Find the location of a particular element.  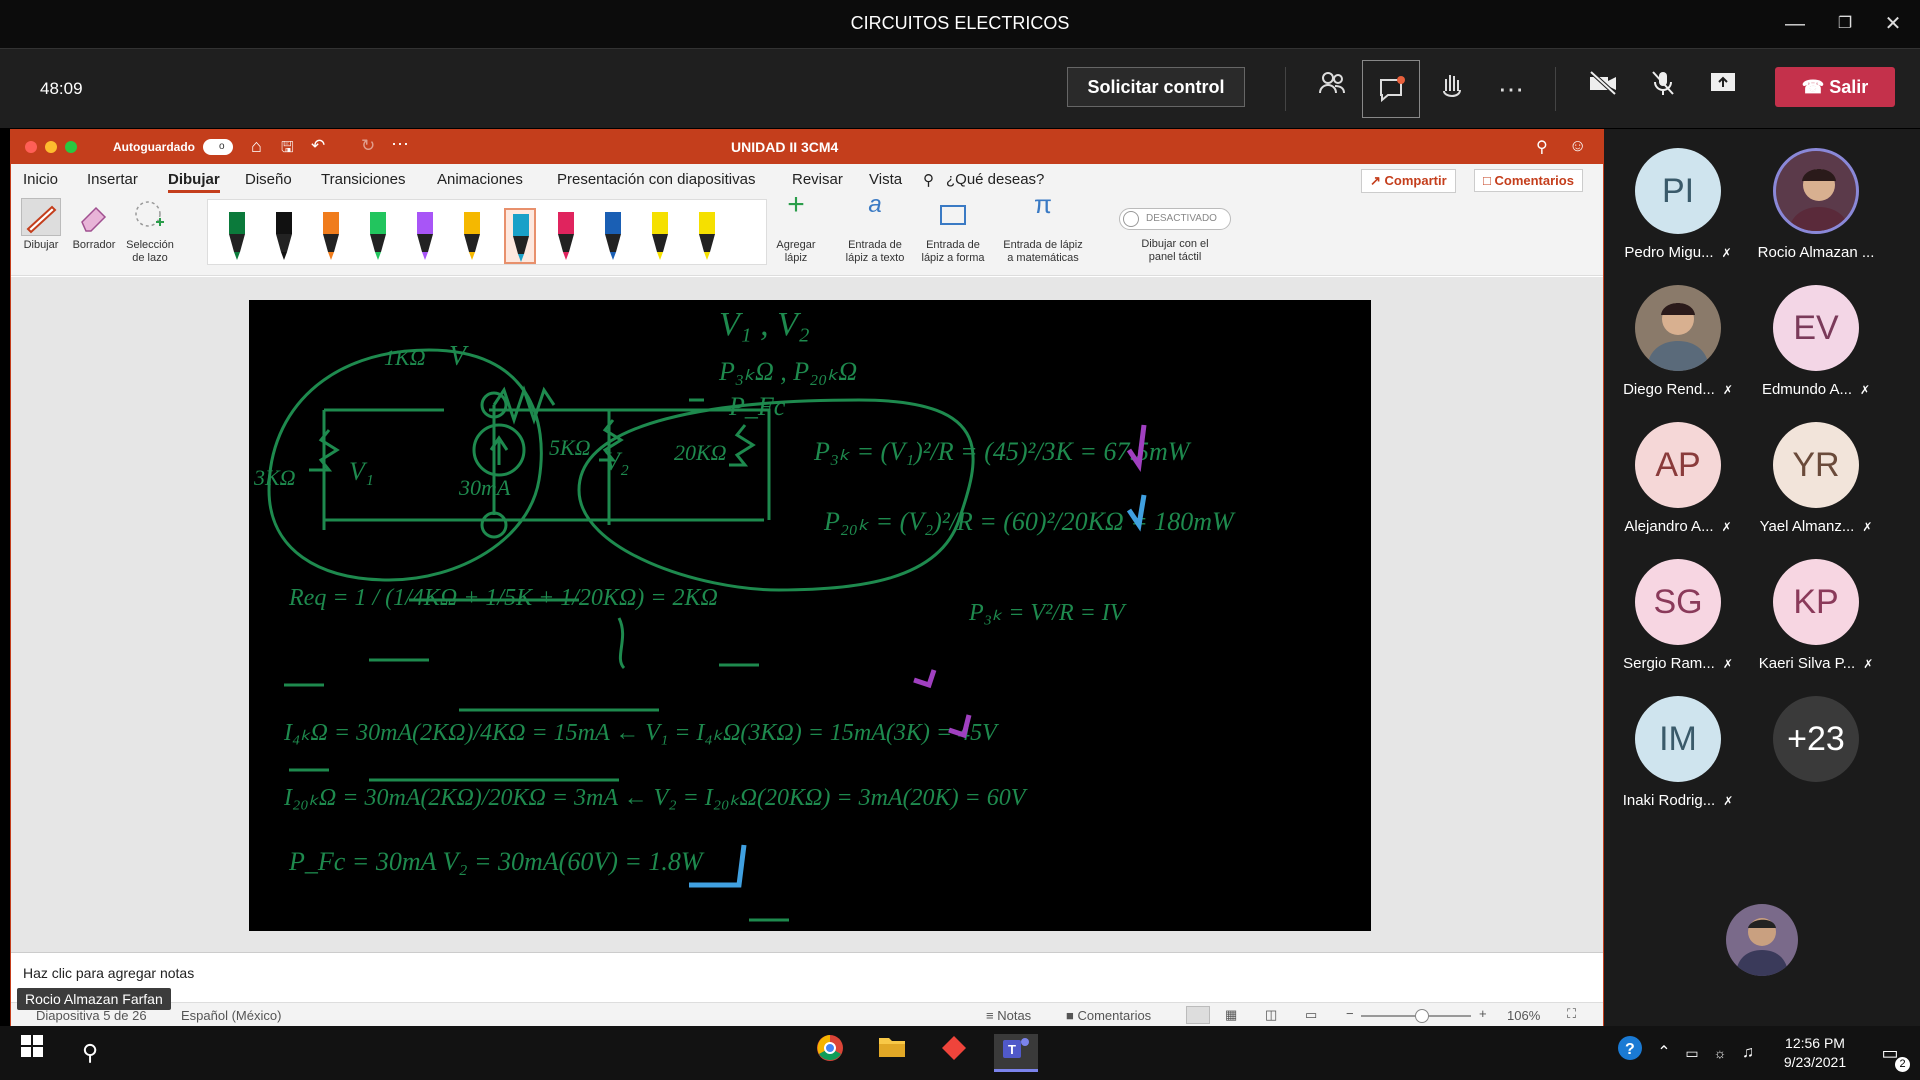

close-icon: ✕ is located at coordinates (1893, 24).